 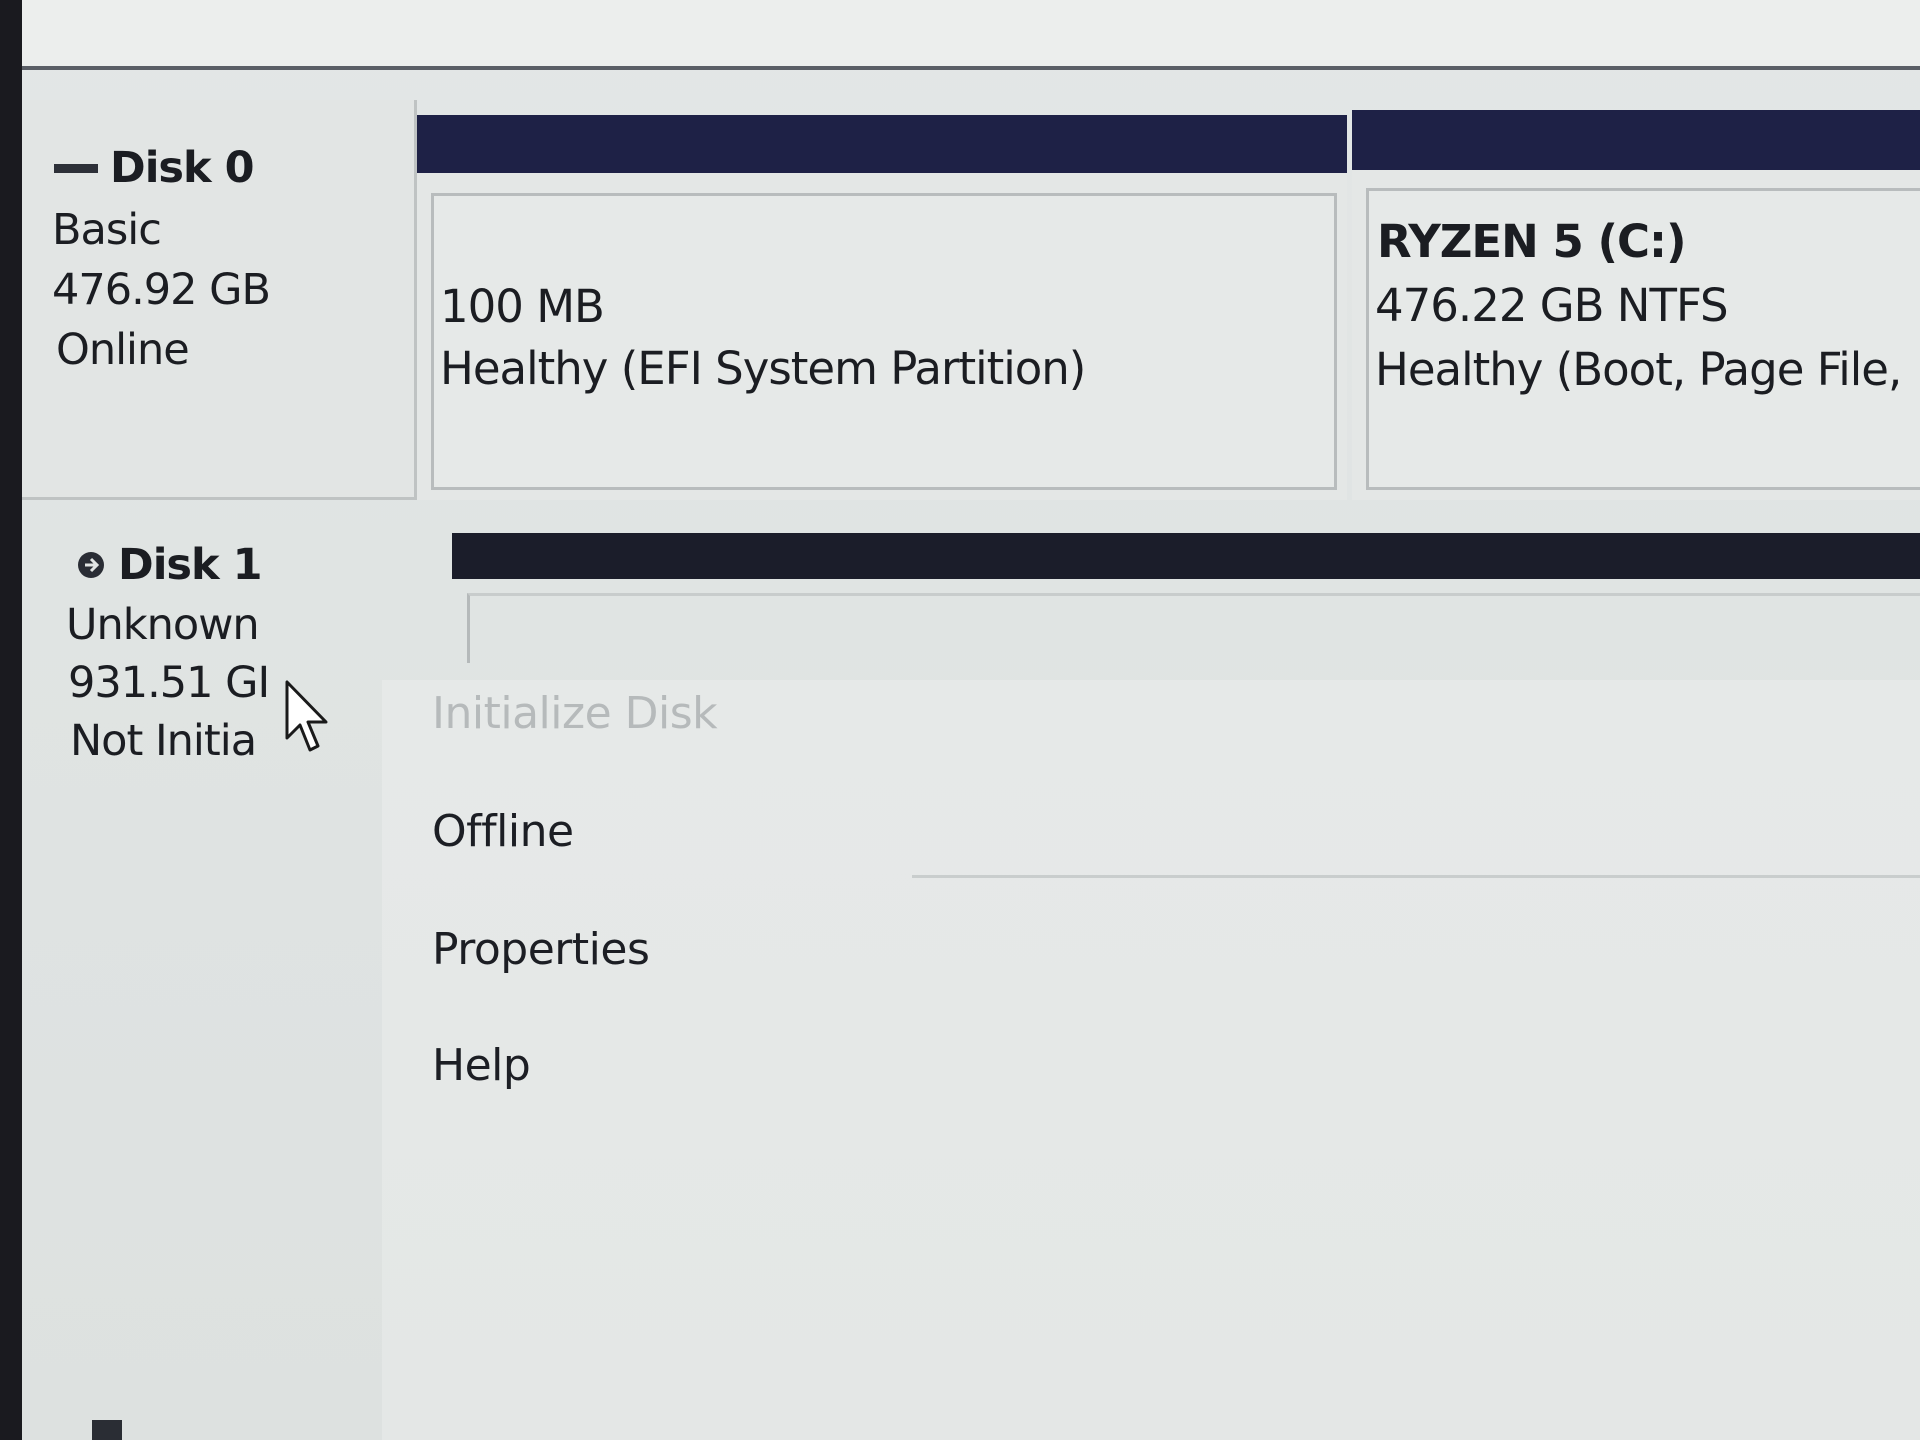 What do you see at coordinates (882, 144) in the screenshot?
I see `partition-efi-header` at bounding box center [882, 144].